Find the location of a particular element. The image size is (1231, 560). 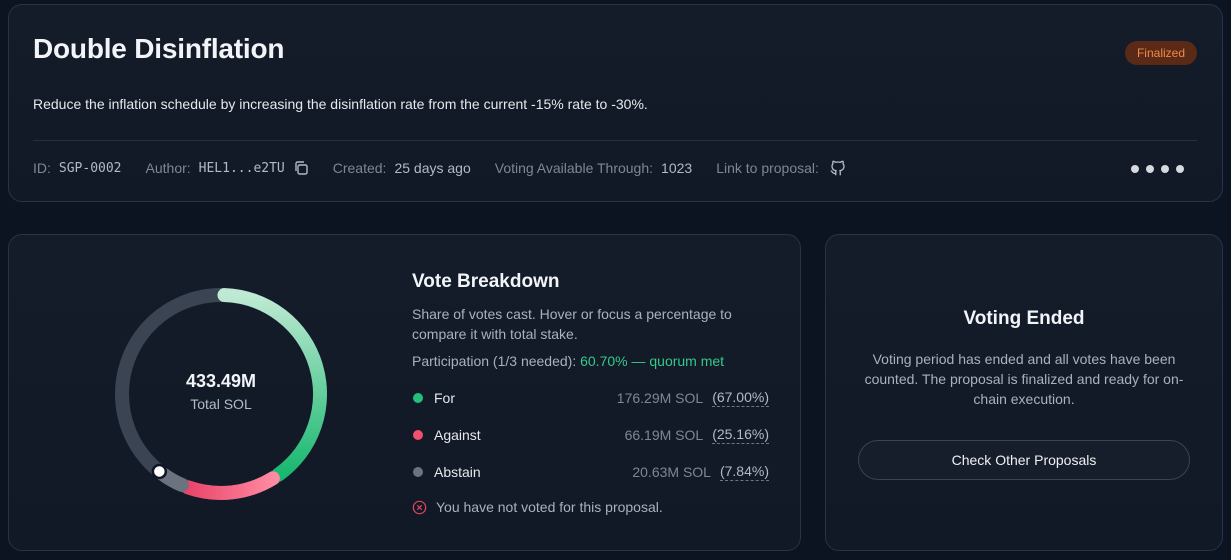

more-dots-icon is located at coordinates (1157, 169).